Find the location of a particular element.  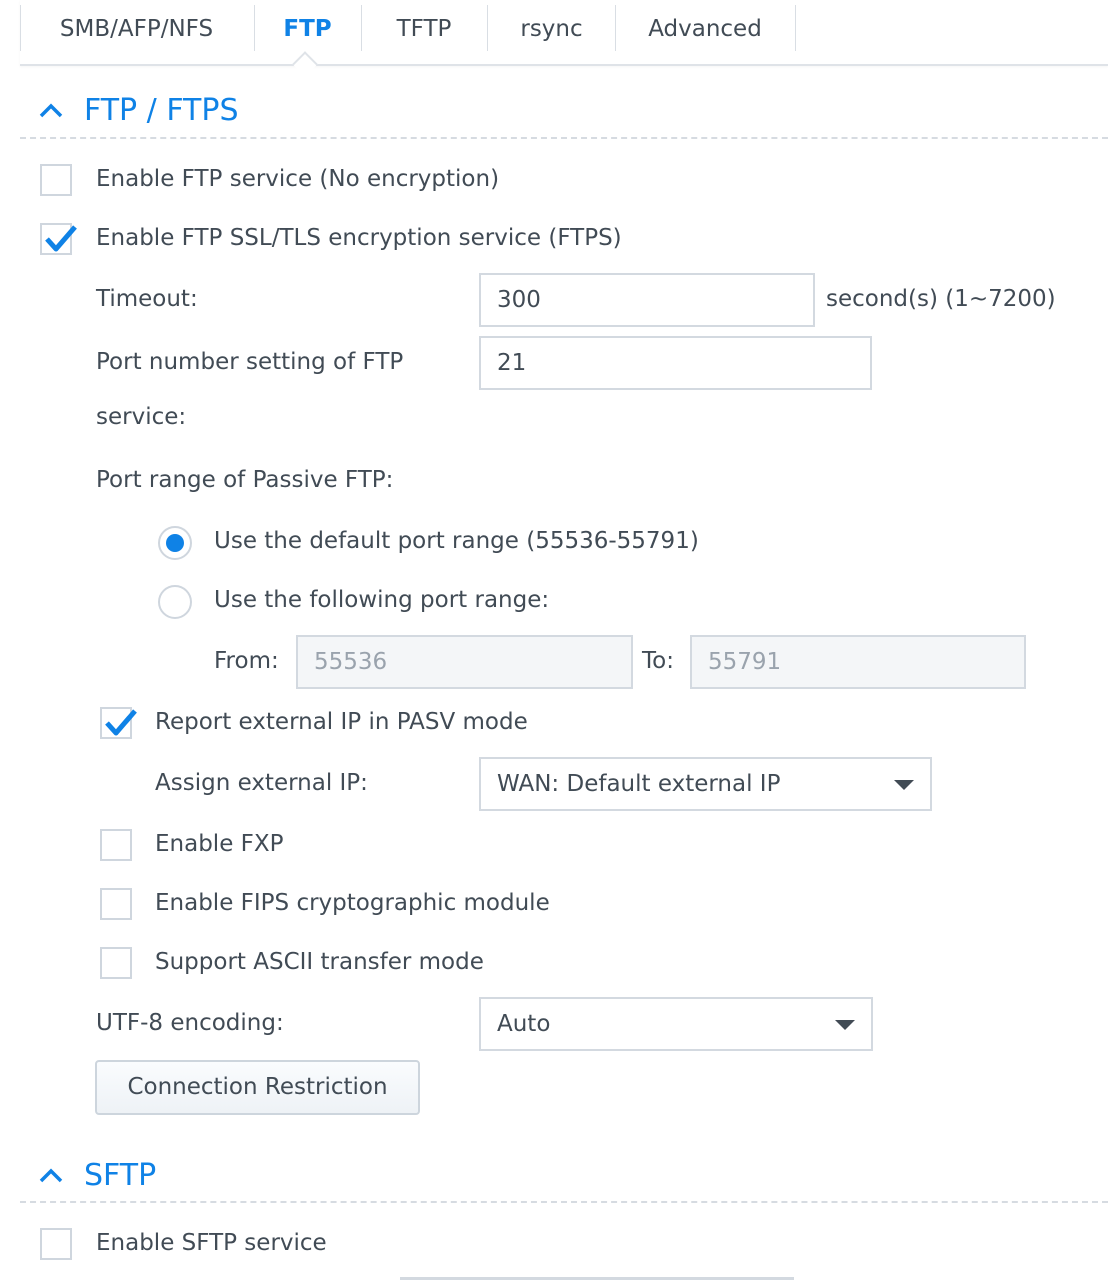

assign-external-ip-label: Assign external IP: is located at coordinates (261, 783).